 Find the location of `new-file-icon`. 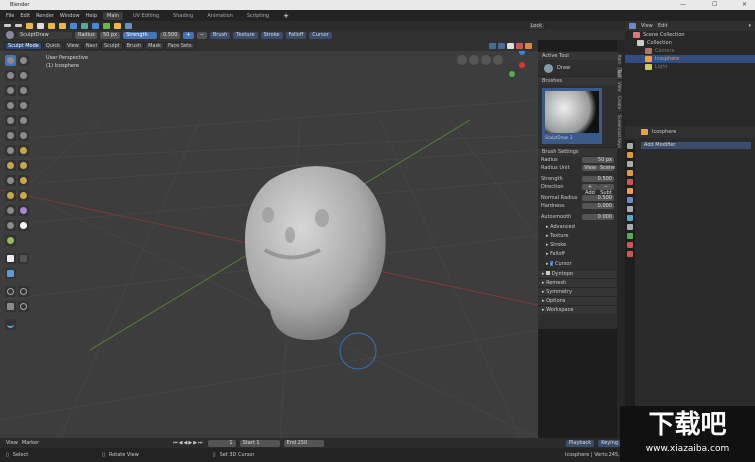

new-file-icon is located at coordinates (29, 25).